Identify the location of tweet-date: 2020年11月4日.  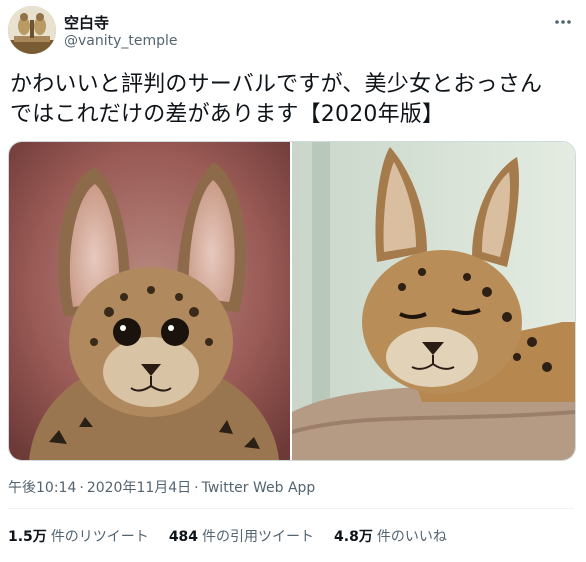
(139, 488).